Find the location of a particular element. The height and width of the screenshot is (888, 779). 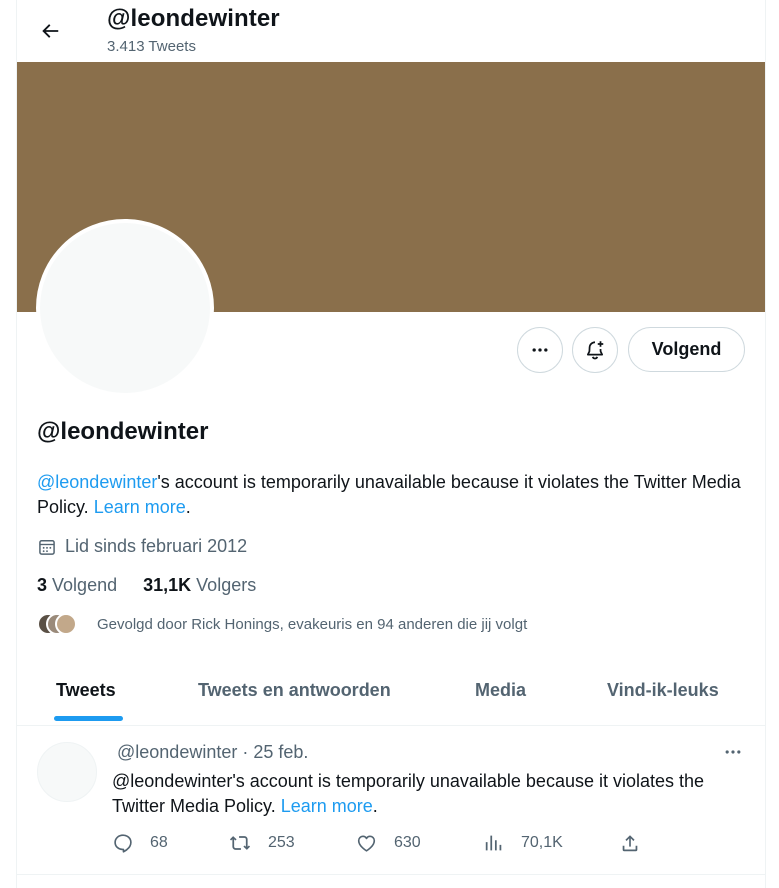

following-stat: 3 Volgend is located at coordinates (77, 585).